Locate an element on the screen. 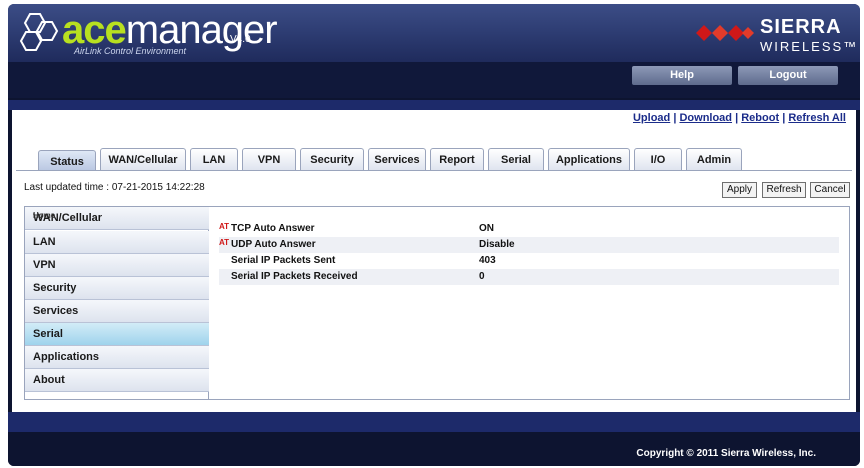 This screenshot has height=468, width=864. cancel-button: Cancel is located at coordinates (830, 190).